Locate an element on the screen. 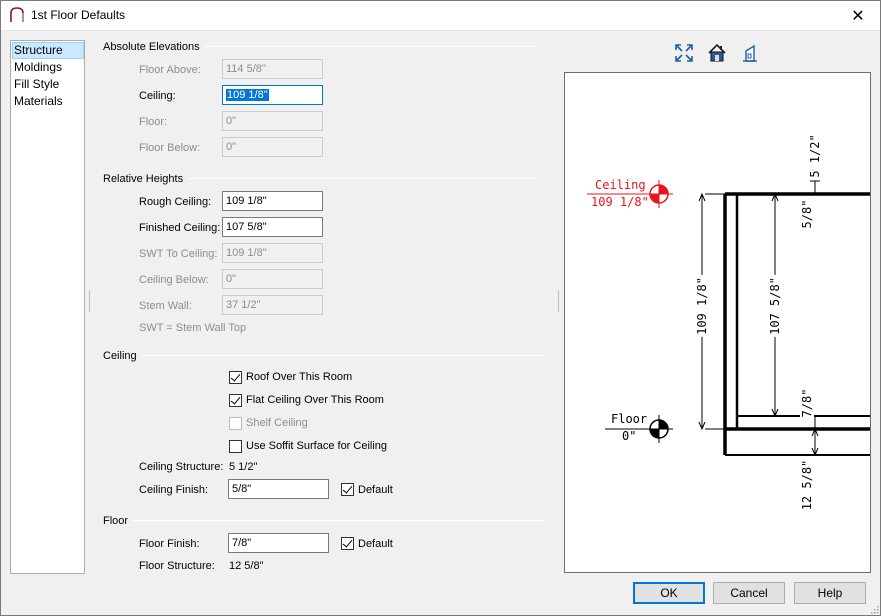  absolute-elevations-title: Absolute Elevations is located at coordinates (151, 47).